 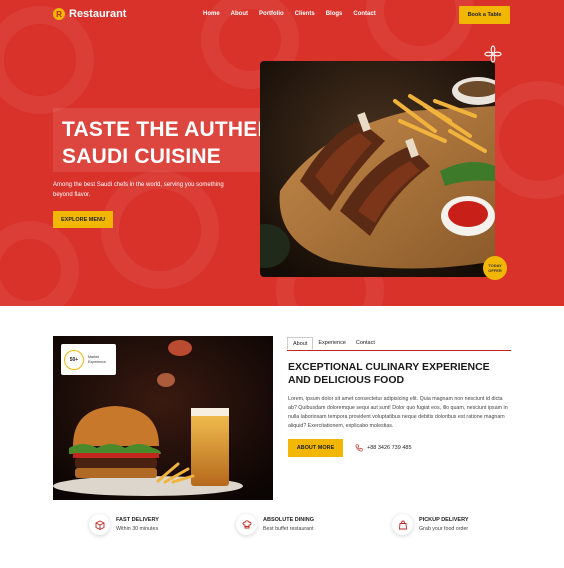 What do you see at coordinates (364, 14) in the screenshot?
I see `nav-link-contact: Contact` at bounding box center [364, 14].